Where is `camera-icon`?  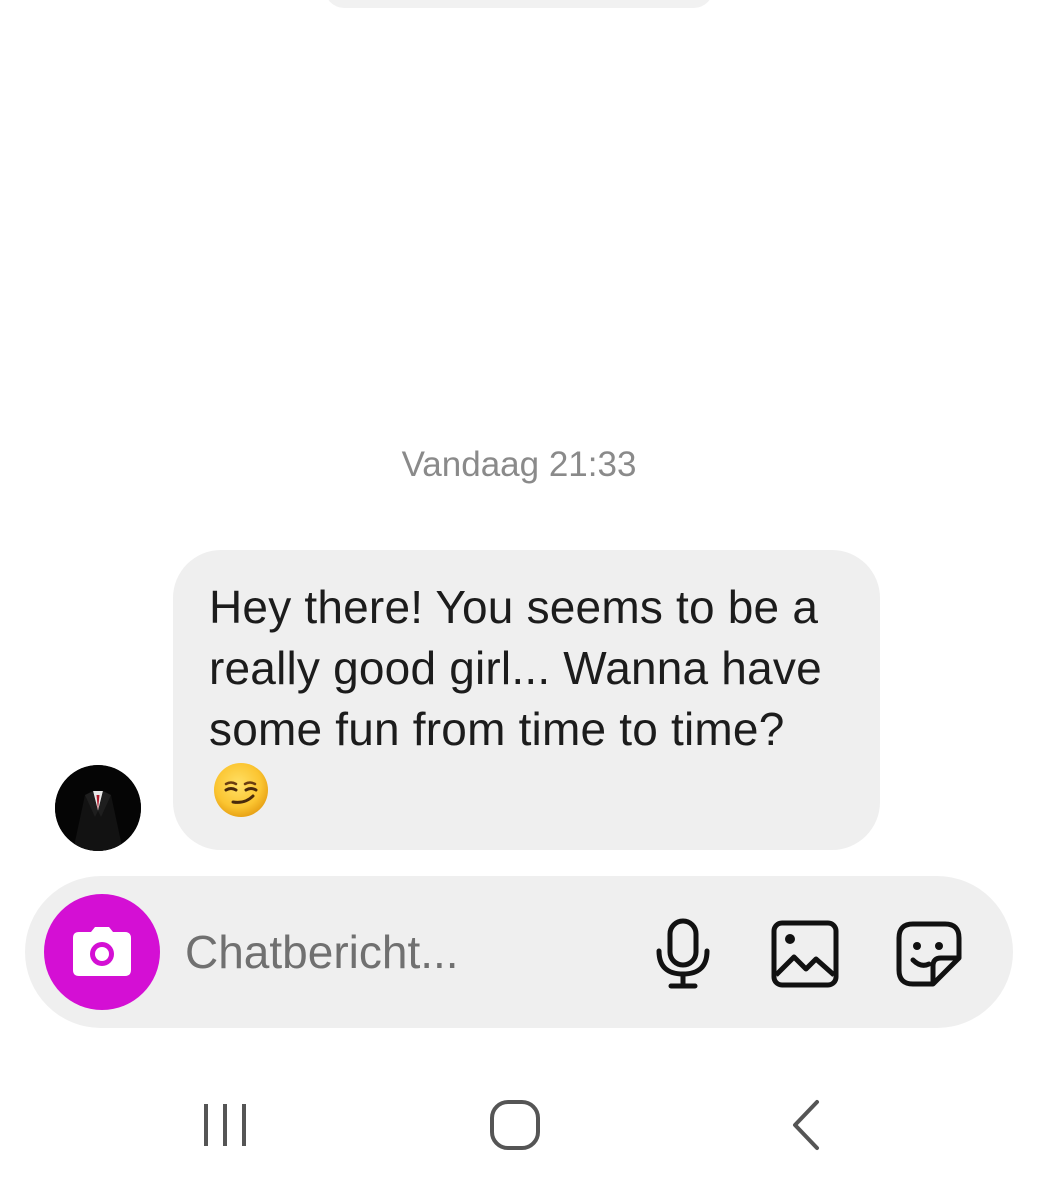 camera-icon is located at coordinates (102, 951).